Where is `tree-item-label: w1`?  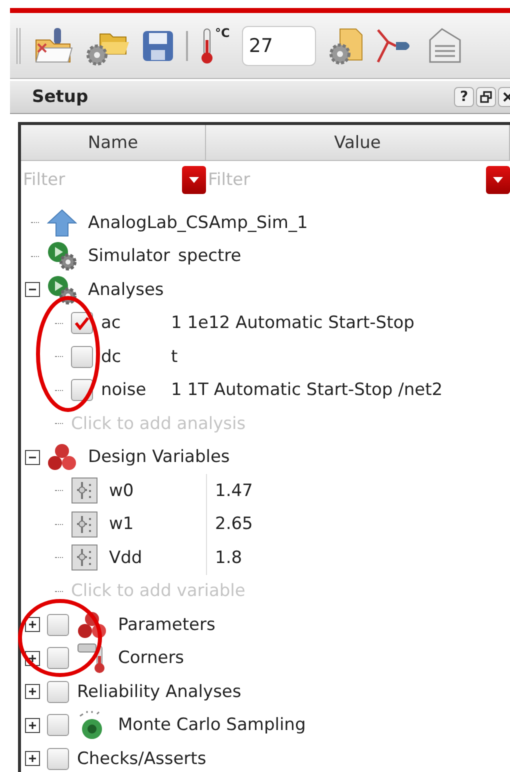 tree-item-label: w1 is located at coordinates (121, 524).